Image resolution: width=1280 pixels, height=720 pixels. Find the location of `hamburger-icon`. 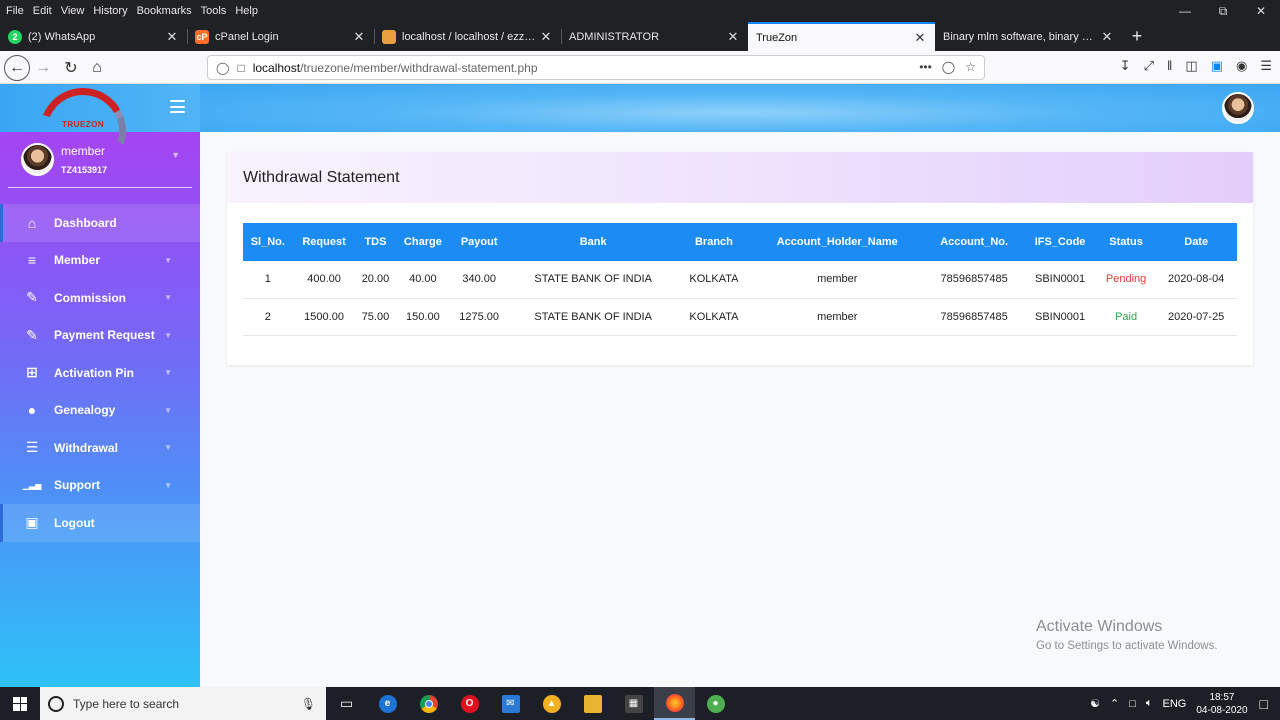

hamburger-icon is located at coordinates (177, 106).